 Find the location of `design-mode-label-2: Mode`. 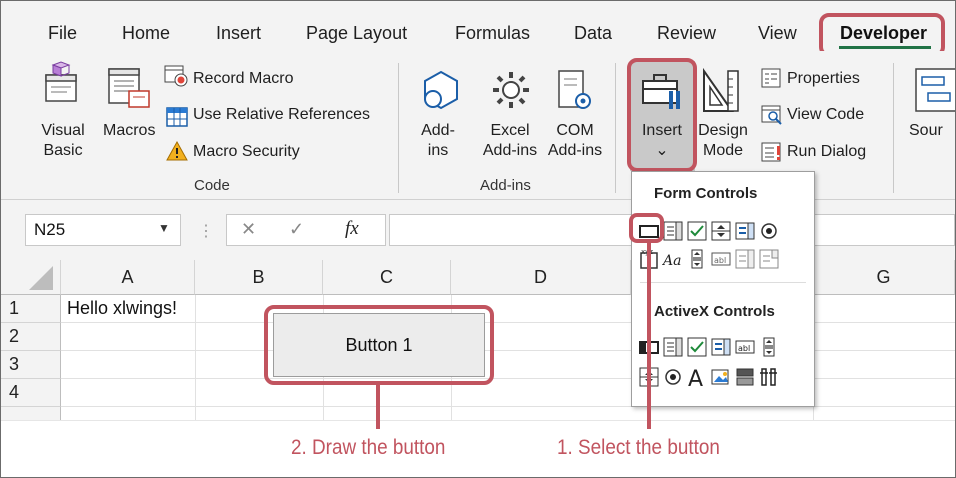

design-mode-label-2: Mode is located at coordinates (723, 150).